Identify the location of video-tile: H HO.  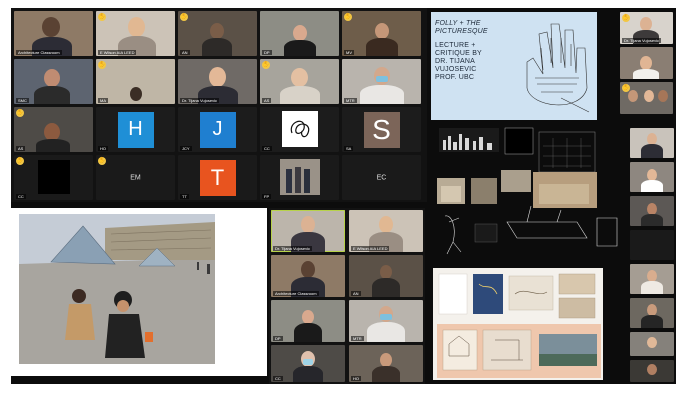
(135, 129).